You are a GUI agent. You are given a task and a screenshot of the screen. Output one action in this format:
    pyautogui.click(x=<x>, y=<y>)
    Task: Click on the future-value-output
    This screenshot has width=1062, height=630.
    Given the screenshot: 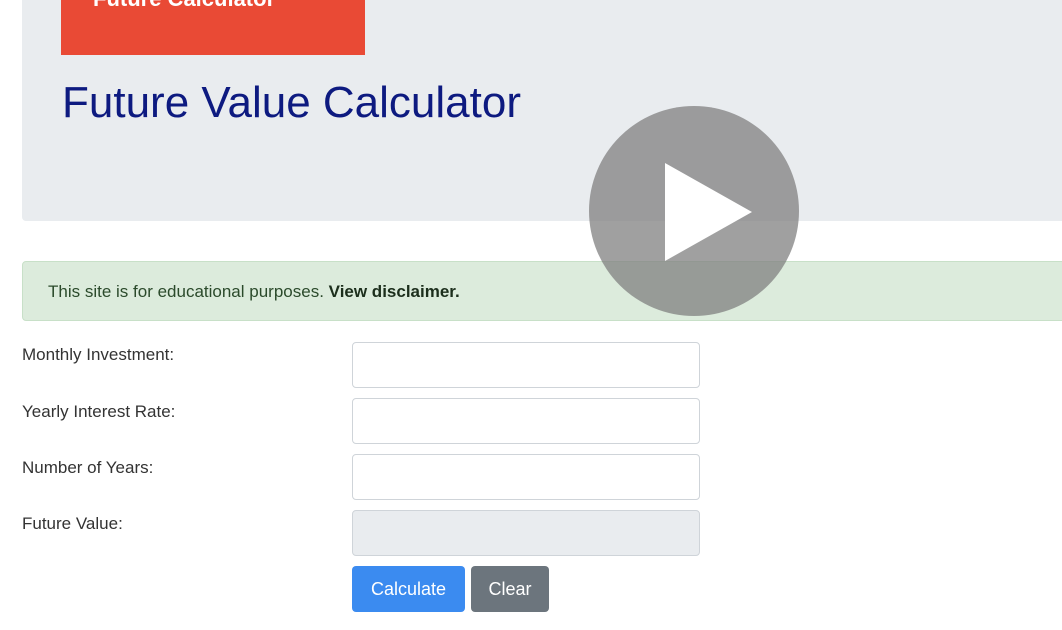 What is the action you would take?
    pyautogui.click(x=526, y=533)
    